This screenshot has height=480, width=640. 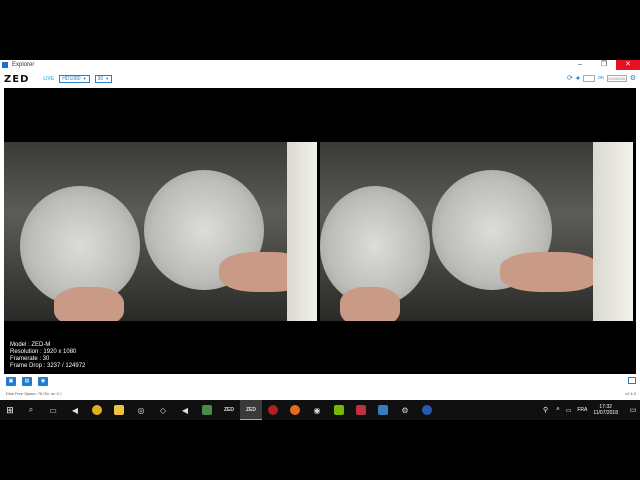 I want to click on svo-icon: ▤, so click(x=27, y=381).